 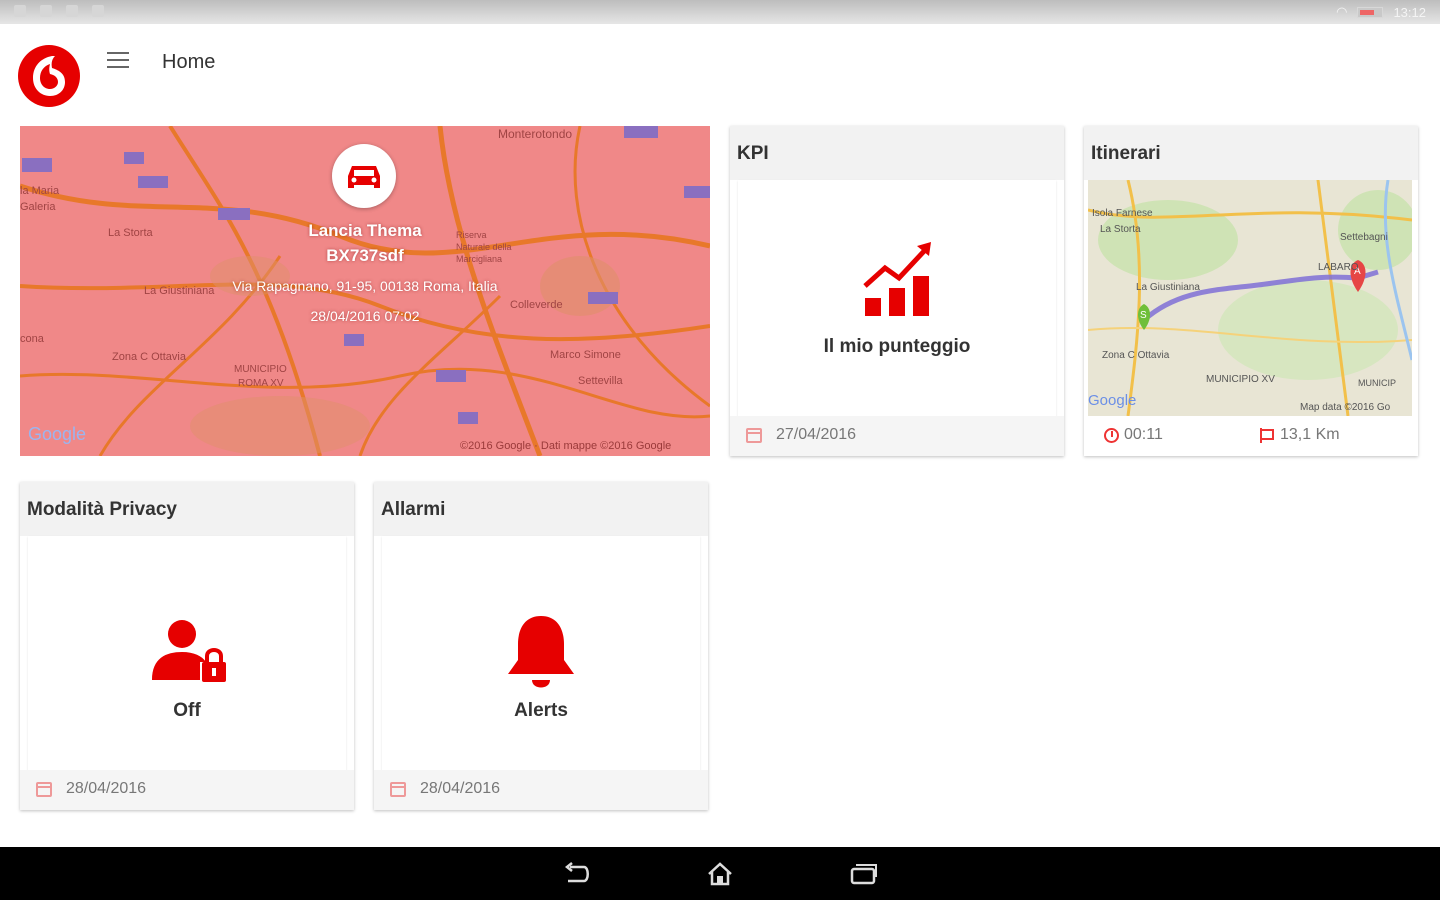 I want to click on svg-text: Marcigliana, so click(x=479, y=259).